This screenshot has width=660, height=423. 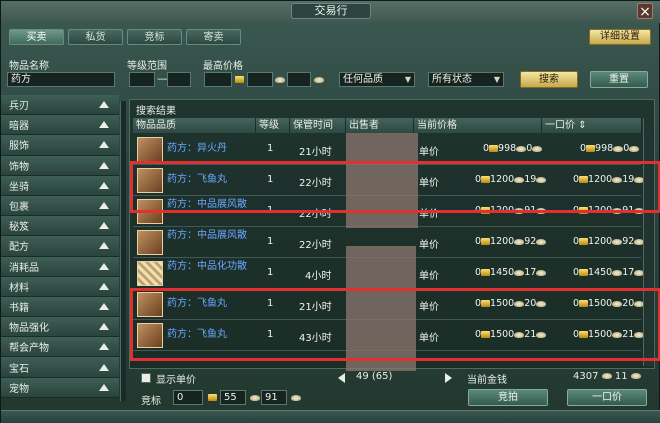 I want to click on sidebar-item-label: 材料, so click(x=19, y=288).